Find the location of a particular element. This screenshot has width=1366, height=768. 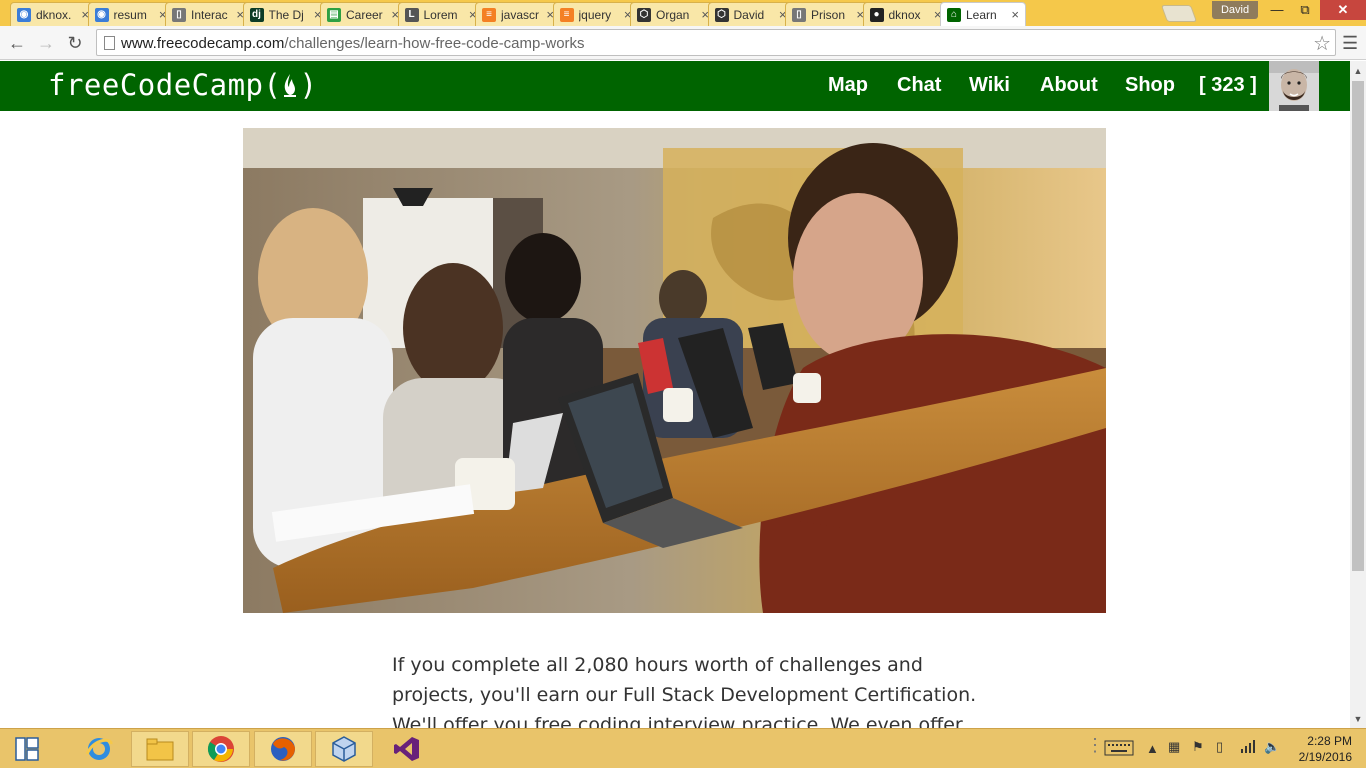

tab-label: Learn is located at coordinates (981, 14).